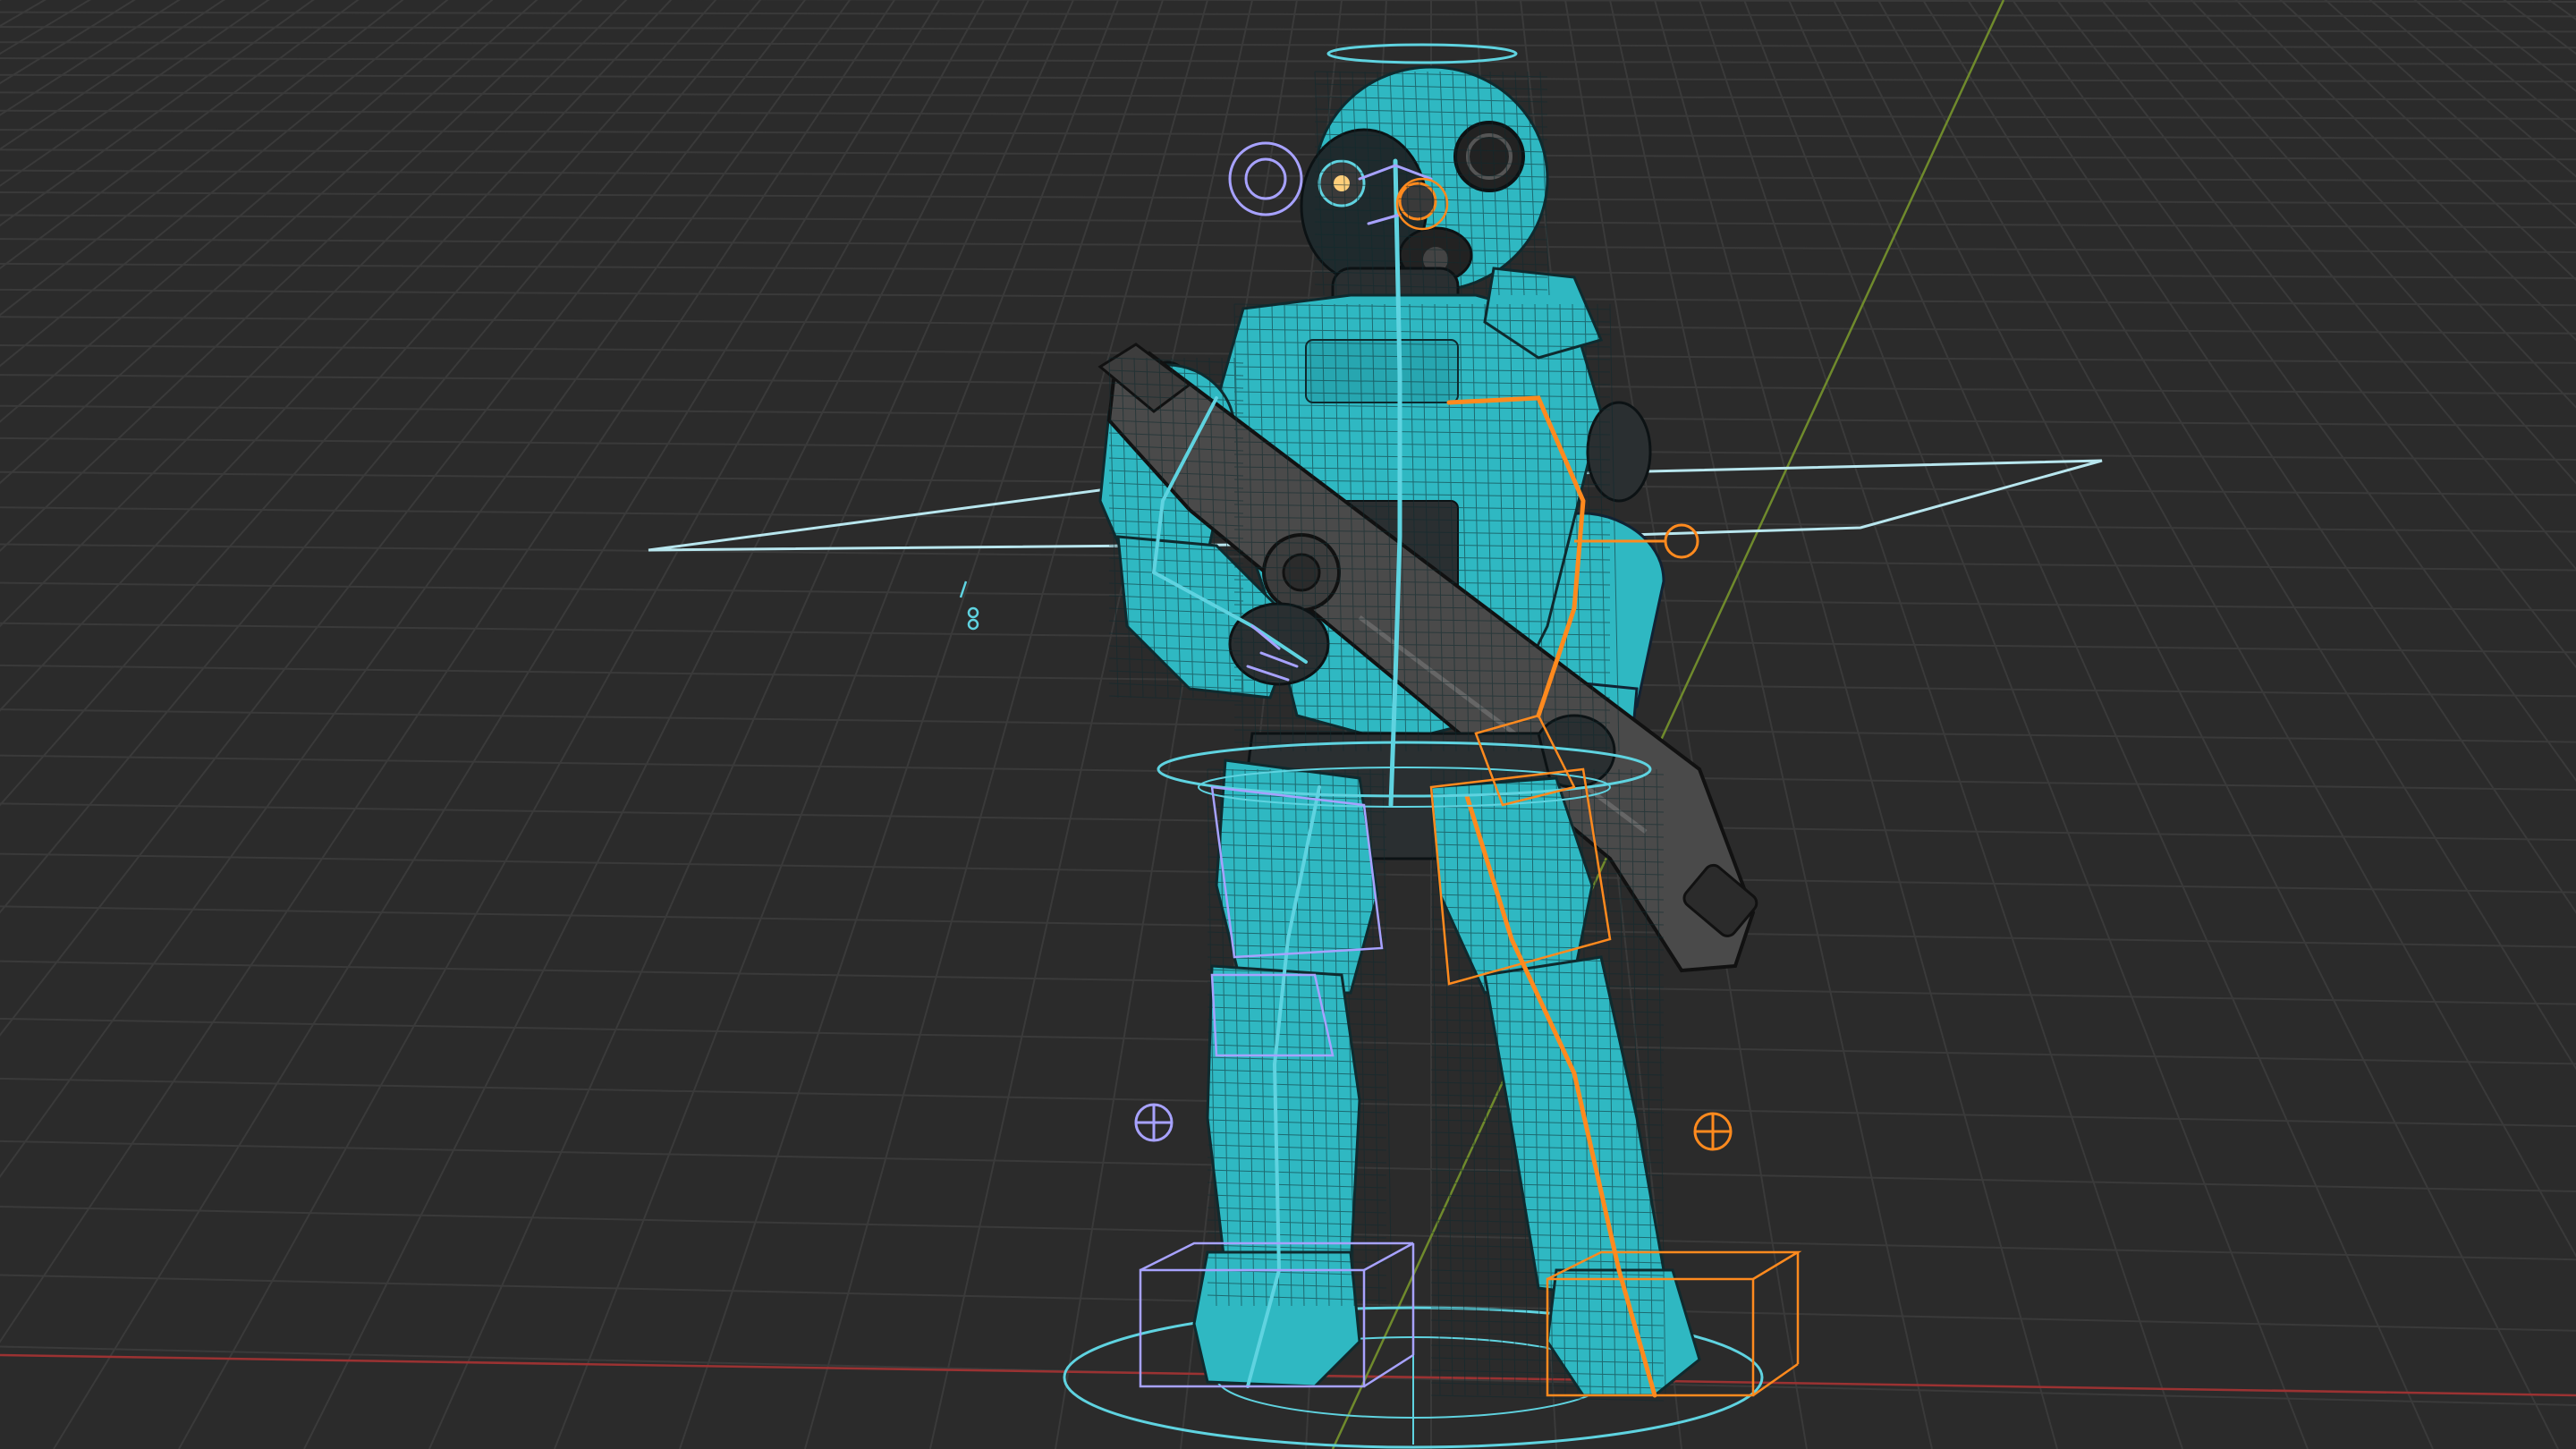 The width and height of the screenshot is (2576, 1449). I want to click on right-shoulder-disc, so click(1619, 452).